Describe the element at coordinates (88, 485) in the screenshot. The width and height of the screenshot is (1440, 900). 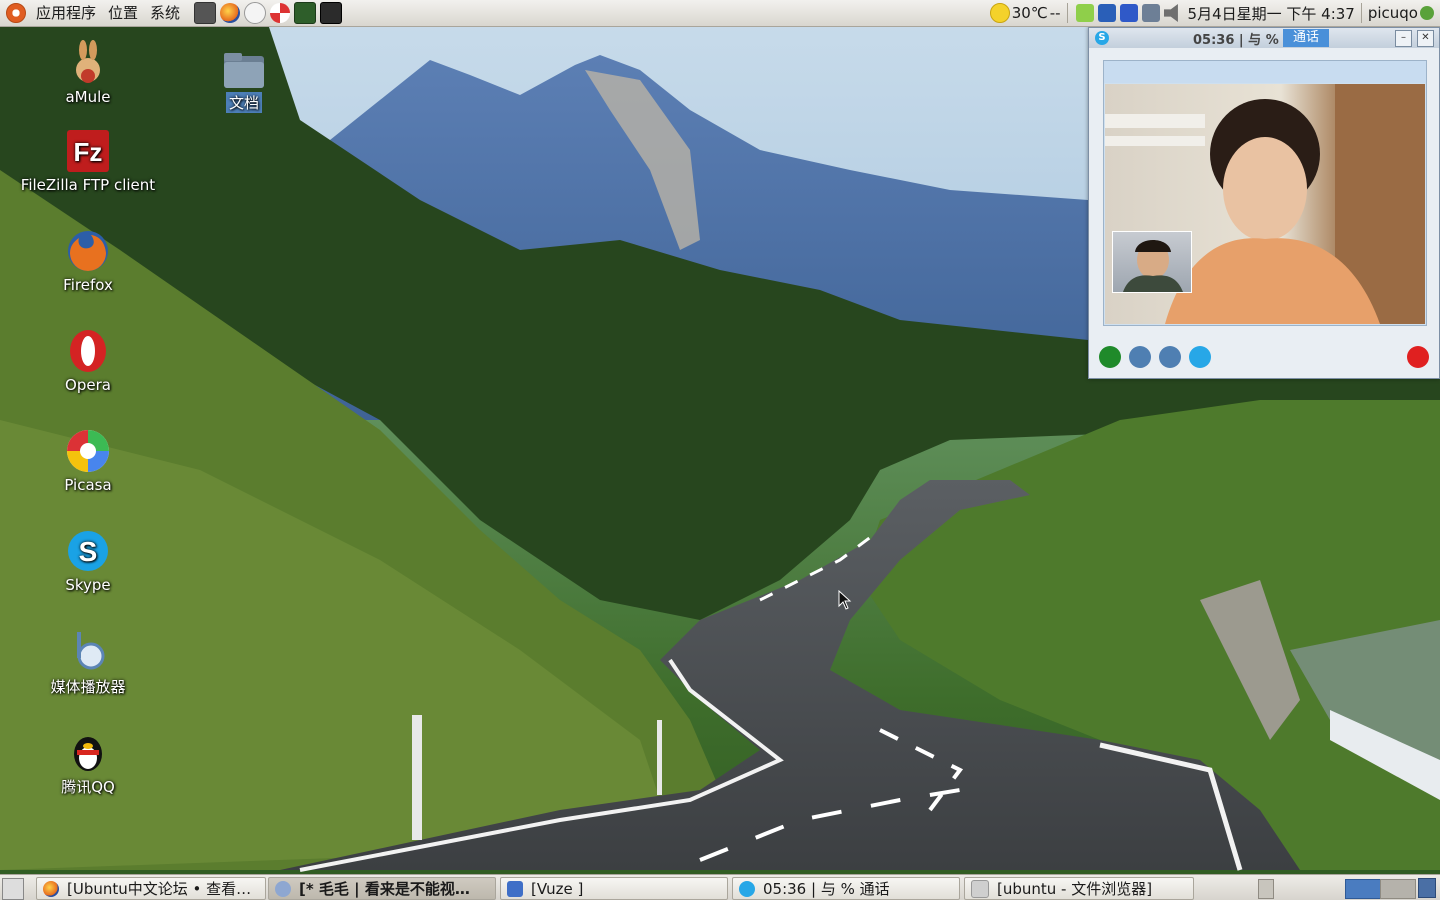
I see `desktop-icon-label: Picasa` at that location.